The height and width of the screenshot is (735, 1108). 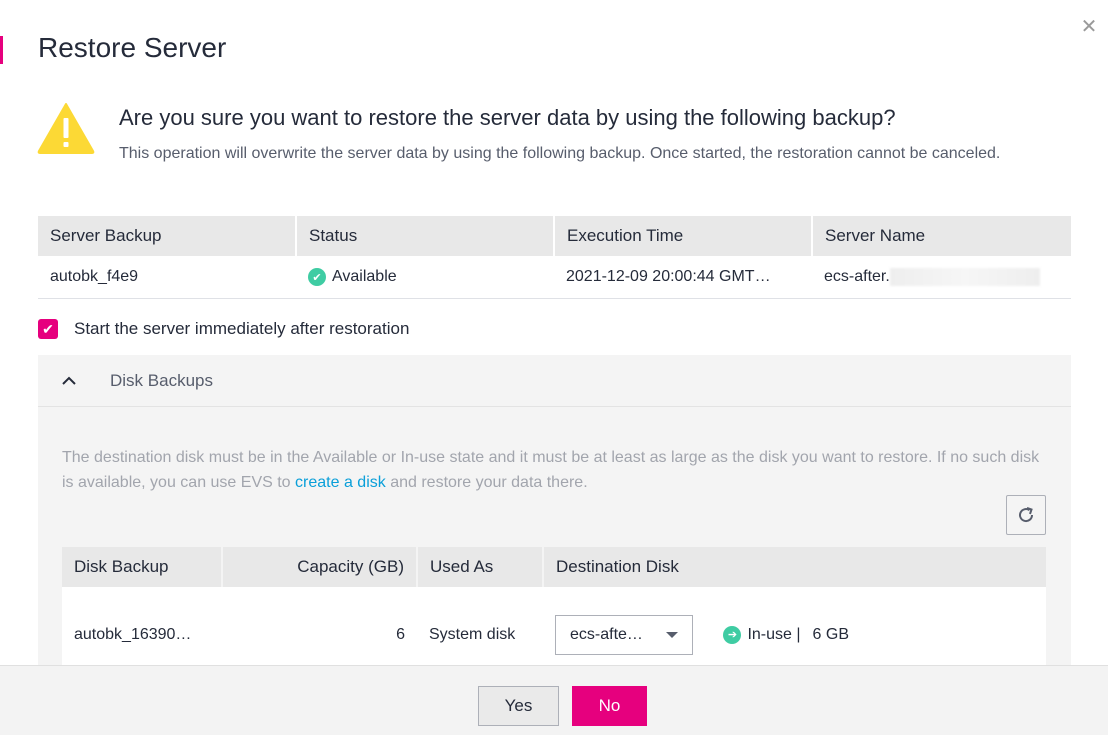 I want to click on column-header-server-name: Server Name, so click(x=941, y=236).